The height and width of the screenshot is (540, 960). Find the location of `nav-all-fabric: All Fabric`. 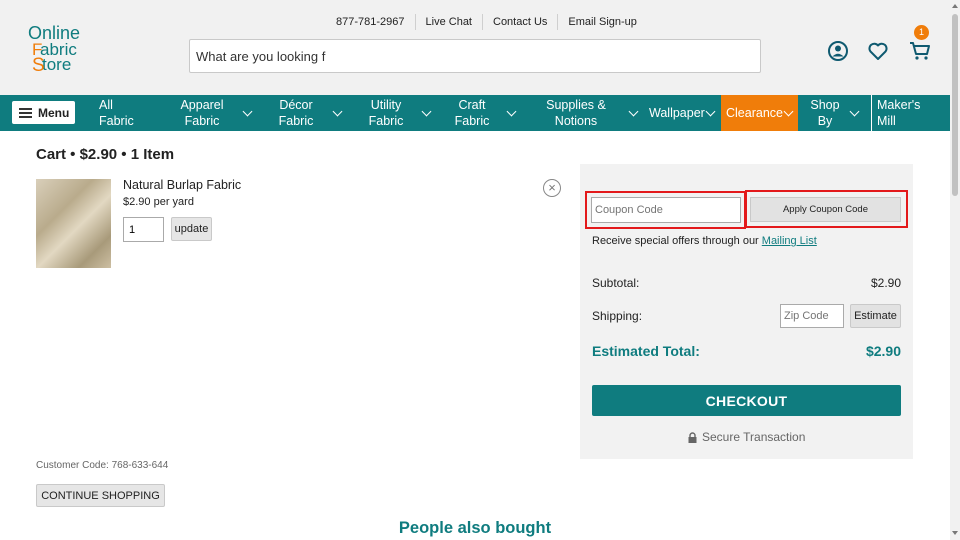

nav-all-fabric: All Fabric is located at coordinates (120, 113).